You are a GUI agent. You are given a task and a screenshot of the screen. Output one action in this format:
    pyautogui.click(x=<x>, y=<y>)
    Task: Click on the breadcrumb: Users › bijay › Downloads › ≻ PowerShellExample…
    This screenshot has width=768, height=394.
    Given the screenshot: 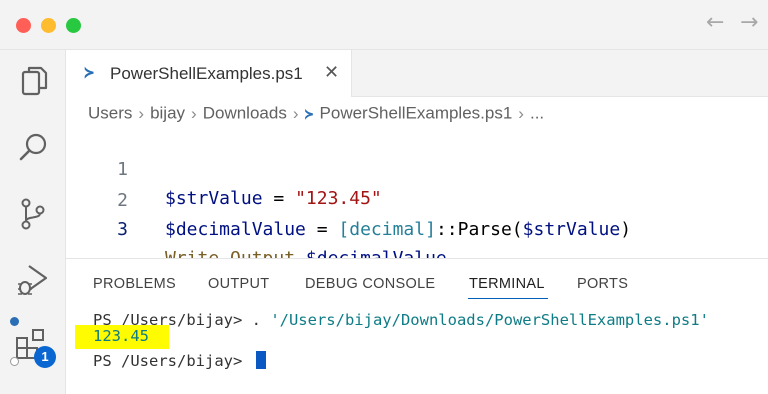 What is the action you would take?
    pyautogui.click(x=316, y=114)
    